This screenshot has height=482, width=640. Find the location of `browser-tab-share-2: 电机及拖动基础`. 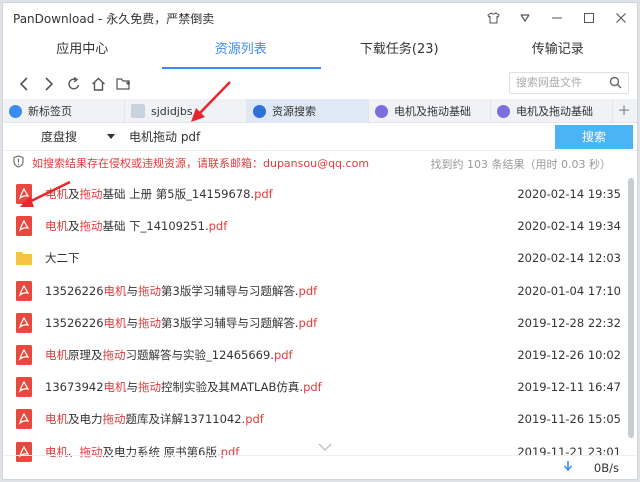

browser-tab-share-2: 电机及拖动基础 is located at coordinates (552, 111).